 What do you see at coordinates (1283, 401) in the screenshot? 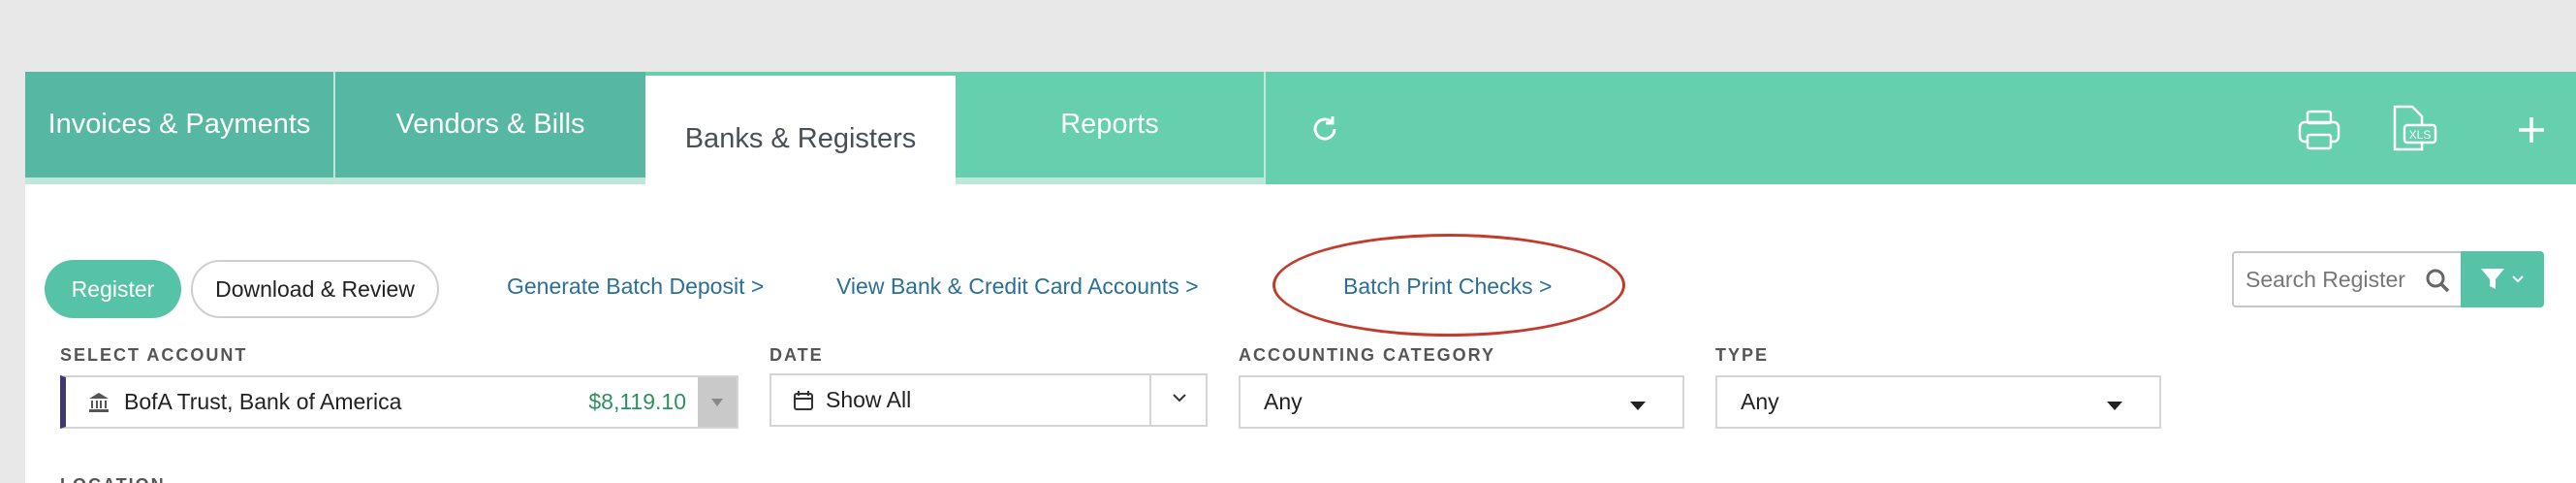
I see `category-value: Any` at bounding box center [1283, 401].